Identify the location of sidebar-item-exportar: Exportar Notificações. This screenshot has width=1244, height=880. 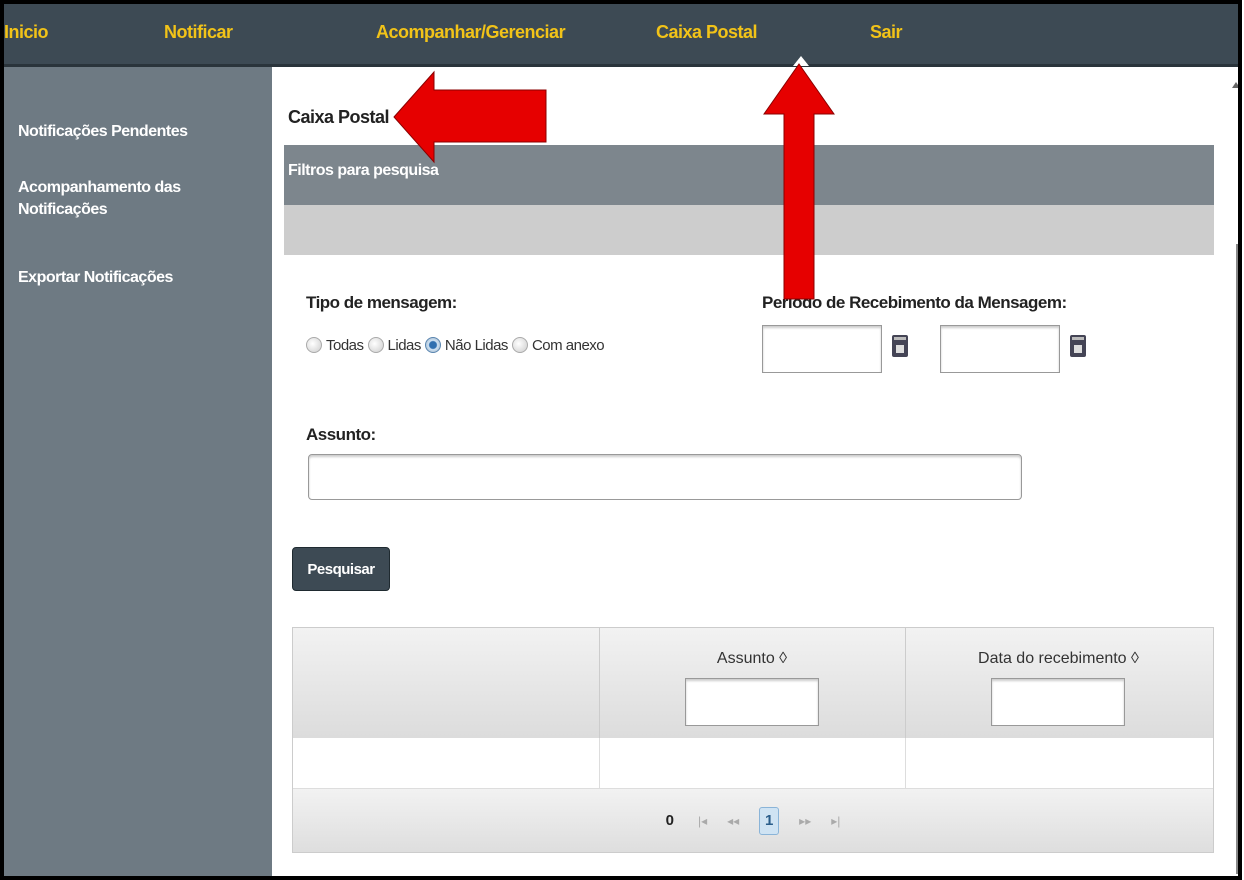
(138, 278).